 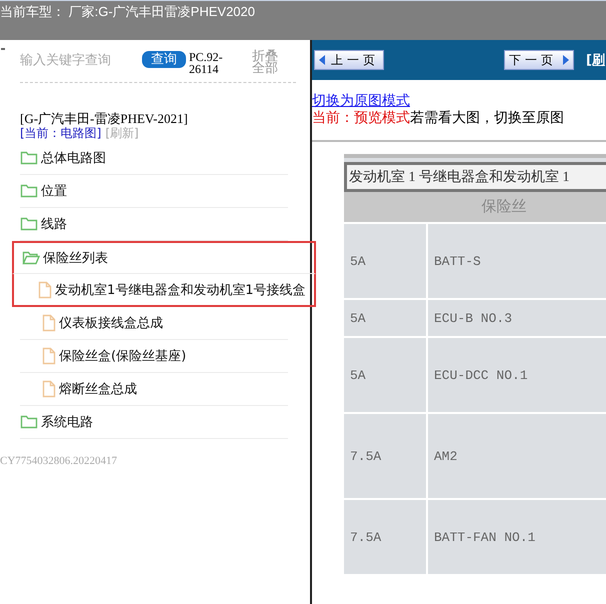 I want to click on tree-item: 熔断丝盒总成, so click(x=98, y=389).